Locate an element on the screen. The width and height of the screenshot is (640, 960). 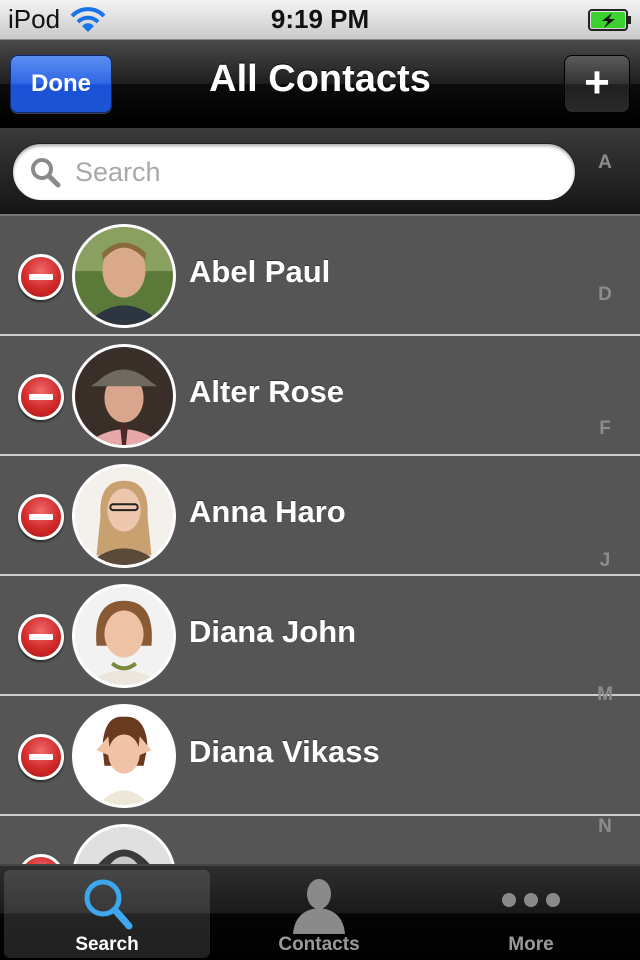
contact-row: Diana Vikass is located at coordinates (320, 756).